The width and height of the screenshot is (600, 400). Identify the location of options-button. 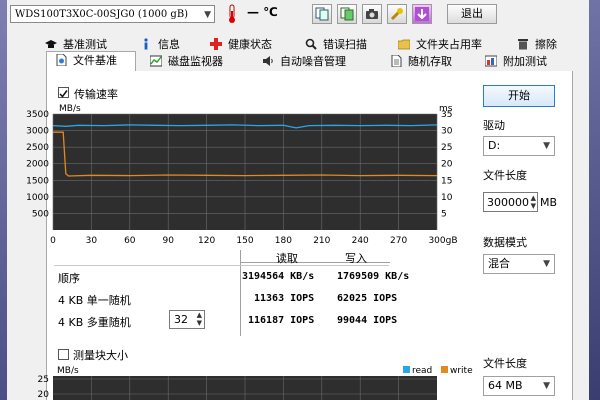
(397, 14).